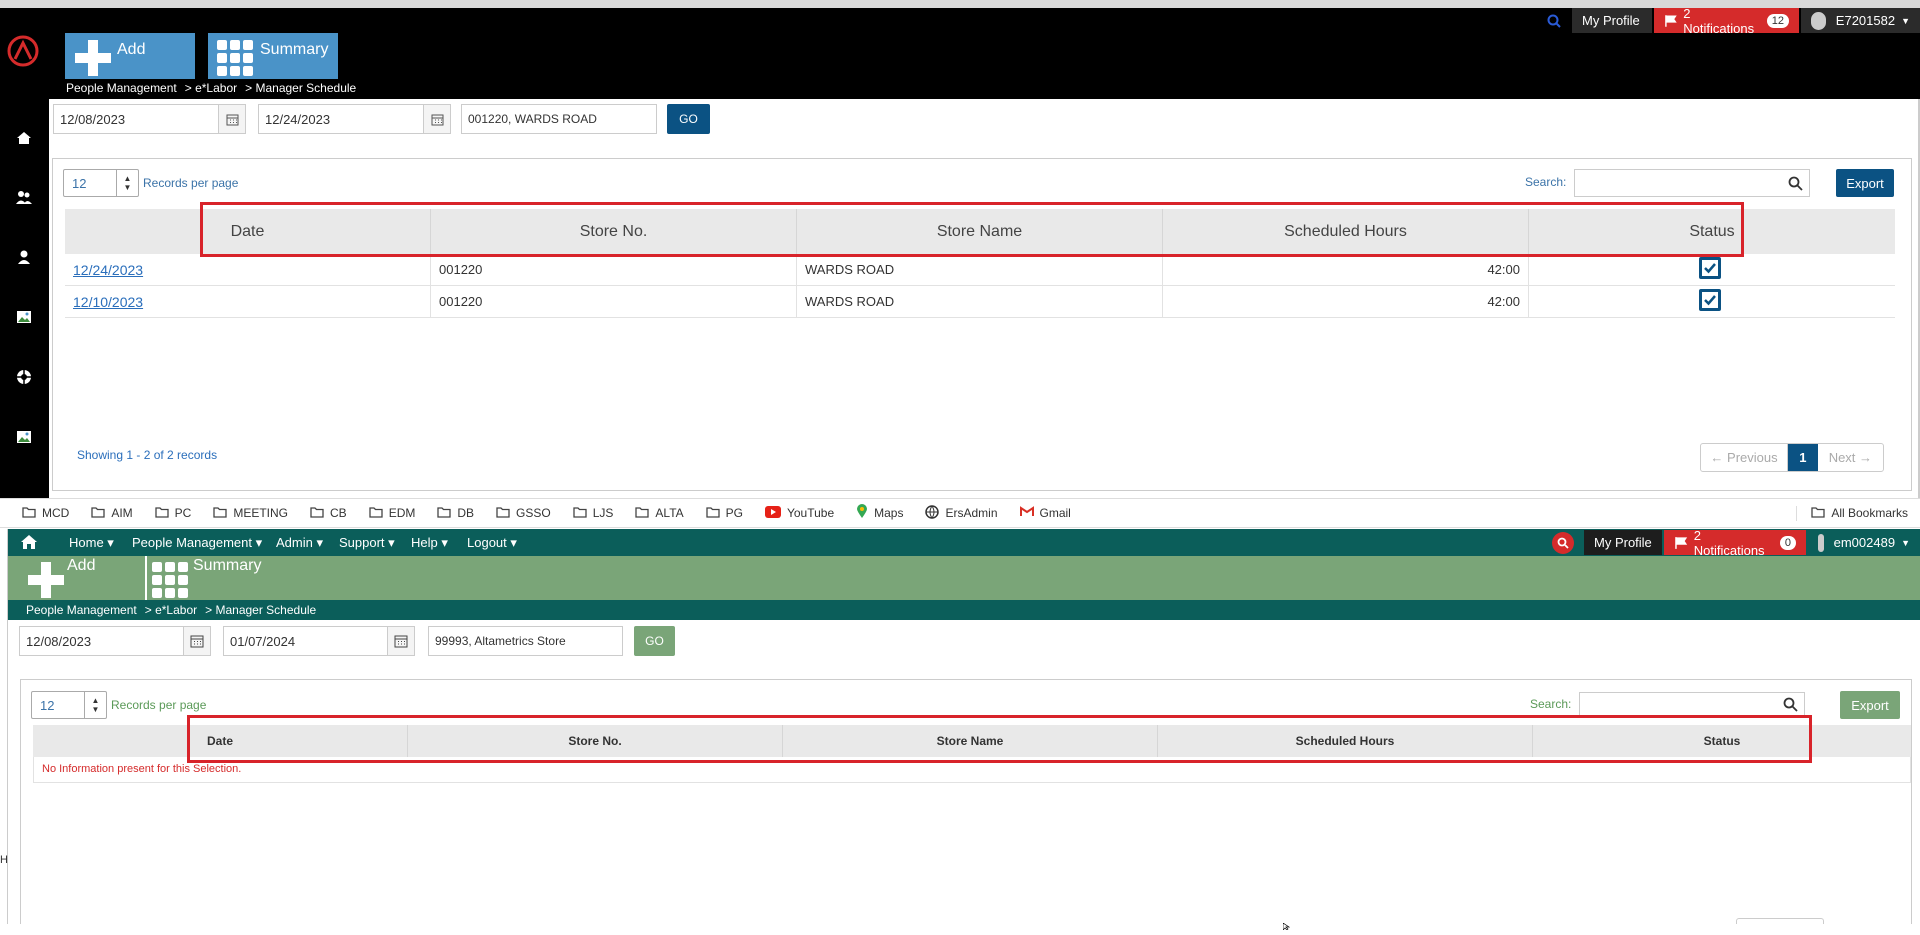 The width and height of the screenshot is (1920, 935). What do you see at coordinates (299, 543) in the screenshot?
I see `nav-admin: Admin ▾` at bounding box center [299, 543].